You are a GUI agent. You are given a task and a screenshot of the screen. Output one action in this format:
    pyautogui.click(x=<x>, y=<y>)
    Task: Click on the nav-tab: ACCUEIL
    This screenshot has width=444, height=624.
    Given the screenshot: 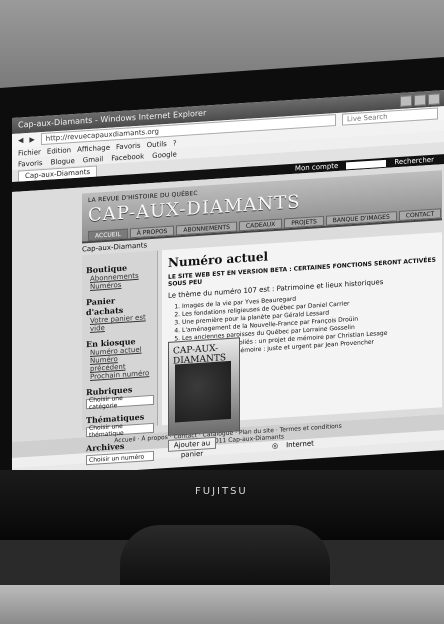 What is the action you would take?
    pyautogui.click(x=108, y=235)
    